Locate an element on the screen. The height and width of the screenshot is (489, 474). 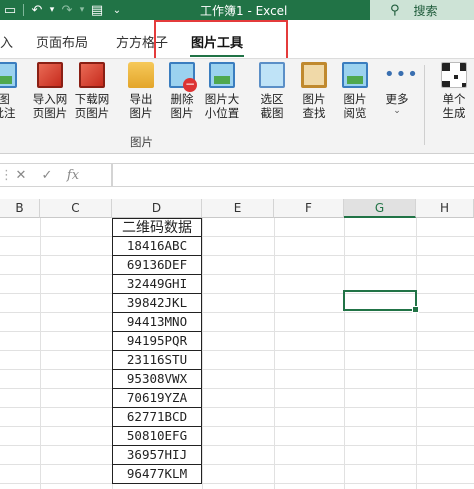
tab-picture-tools: 图片工具 is located at coordinates (217, 41).